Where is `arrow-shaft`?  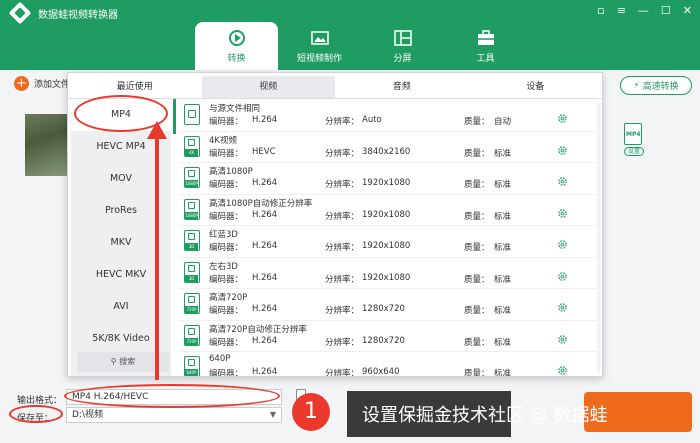 arrow-shaft is located at coordinates (157, 258).